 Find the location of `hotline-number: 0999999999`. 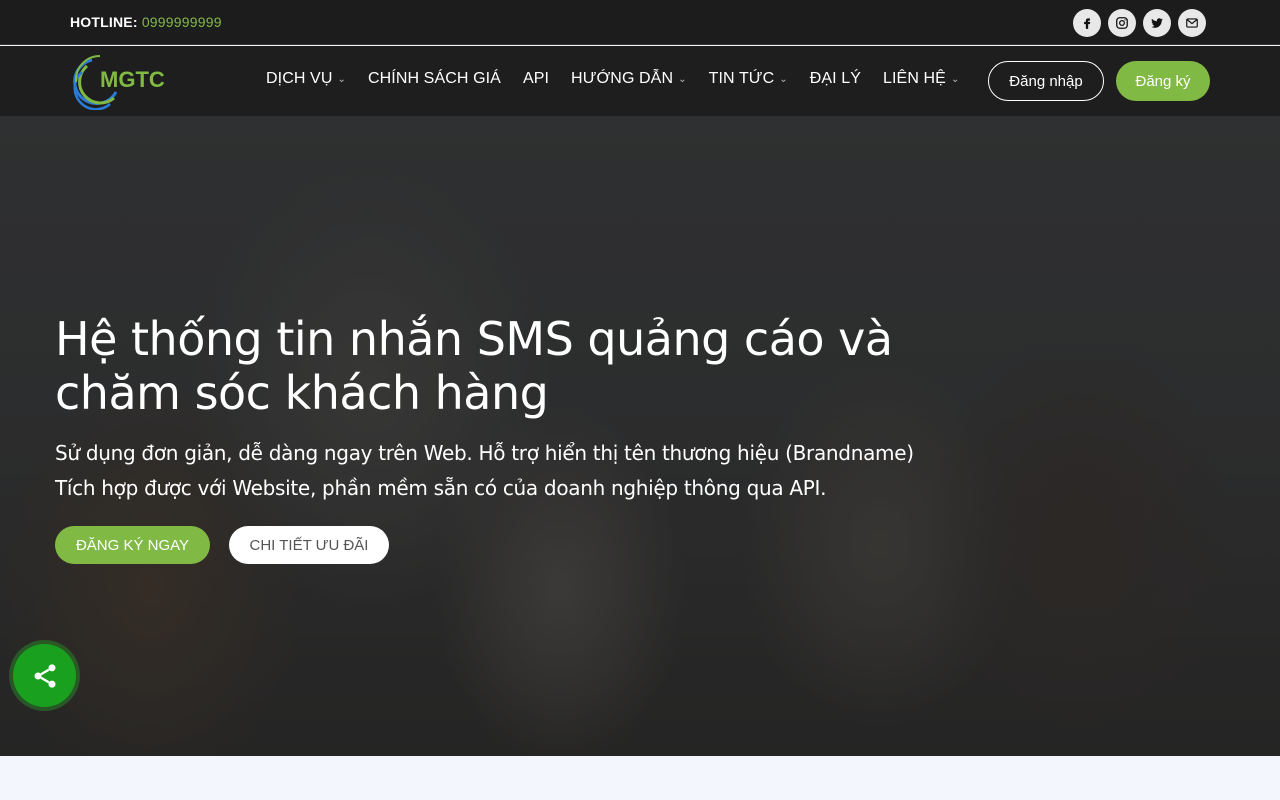

hotline-number: 0999999999 is located at coordinates (182, 22).